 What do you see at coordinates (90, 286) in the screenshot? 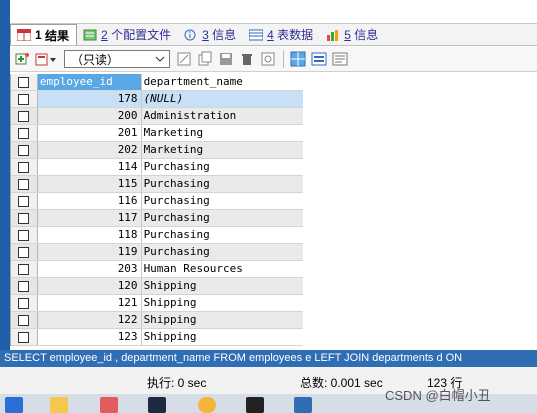
I see `cell-employee-id: 120` at bounding box center [90, 286].